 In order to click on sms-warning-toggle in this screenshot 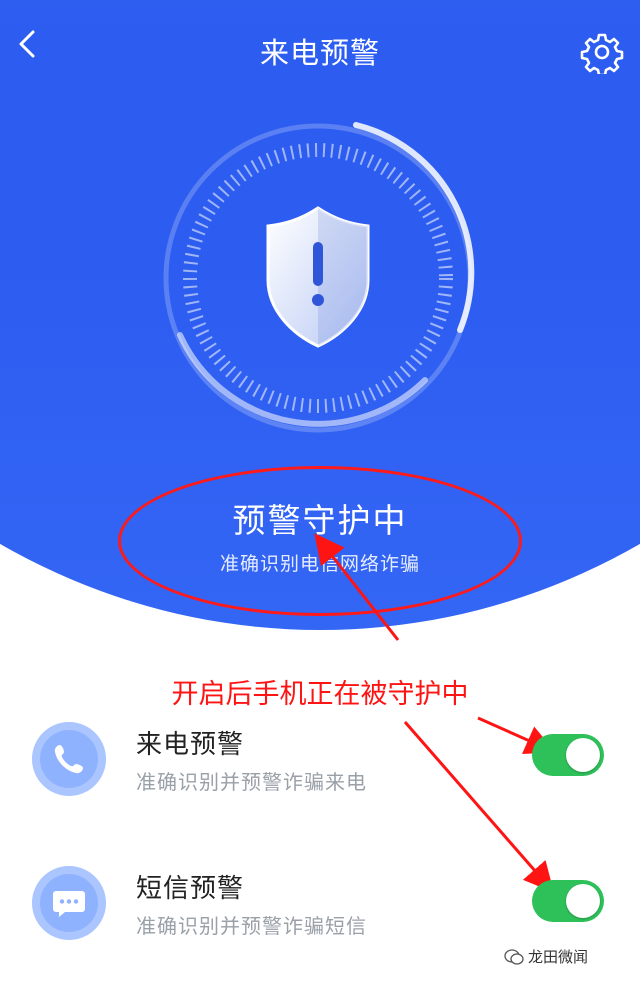, I will do `click(568, 901)`.